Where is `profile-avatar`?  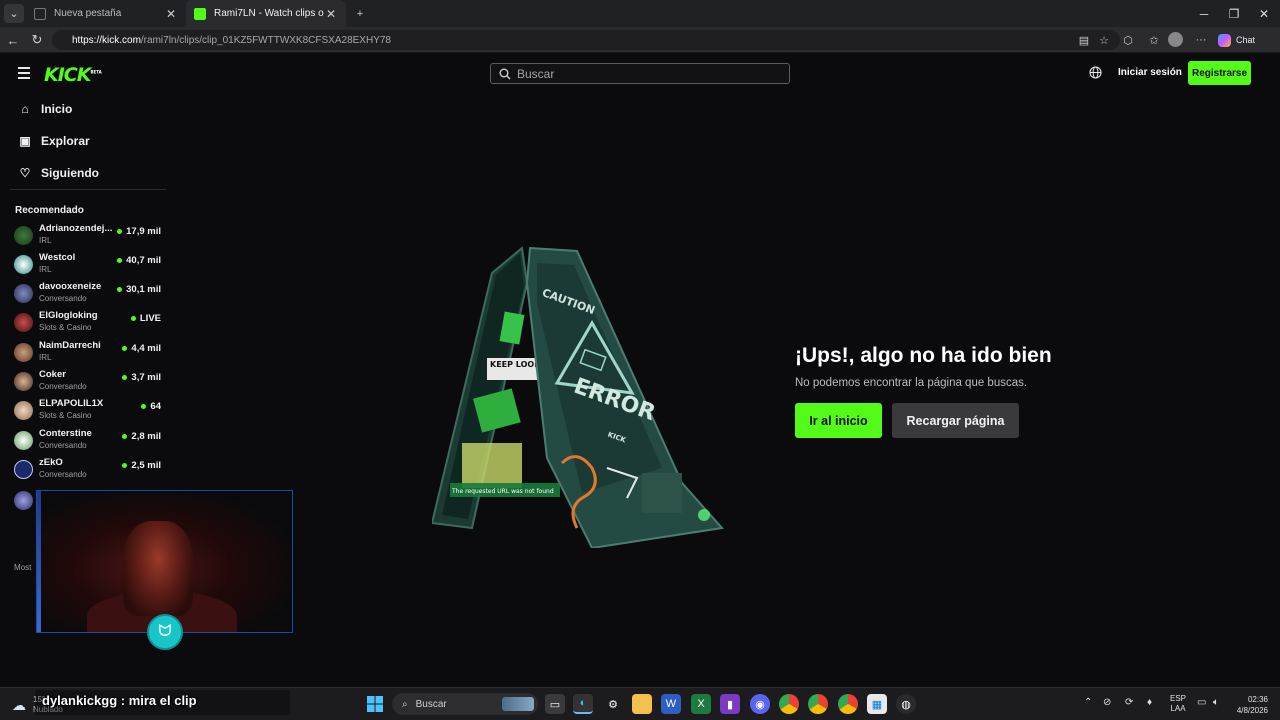 profile-avatar is located at coordinates (1175, 39).